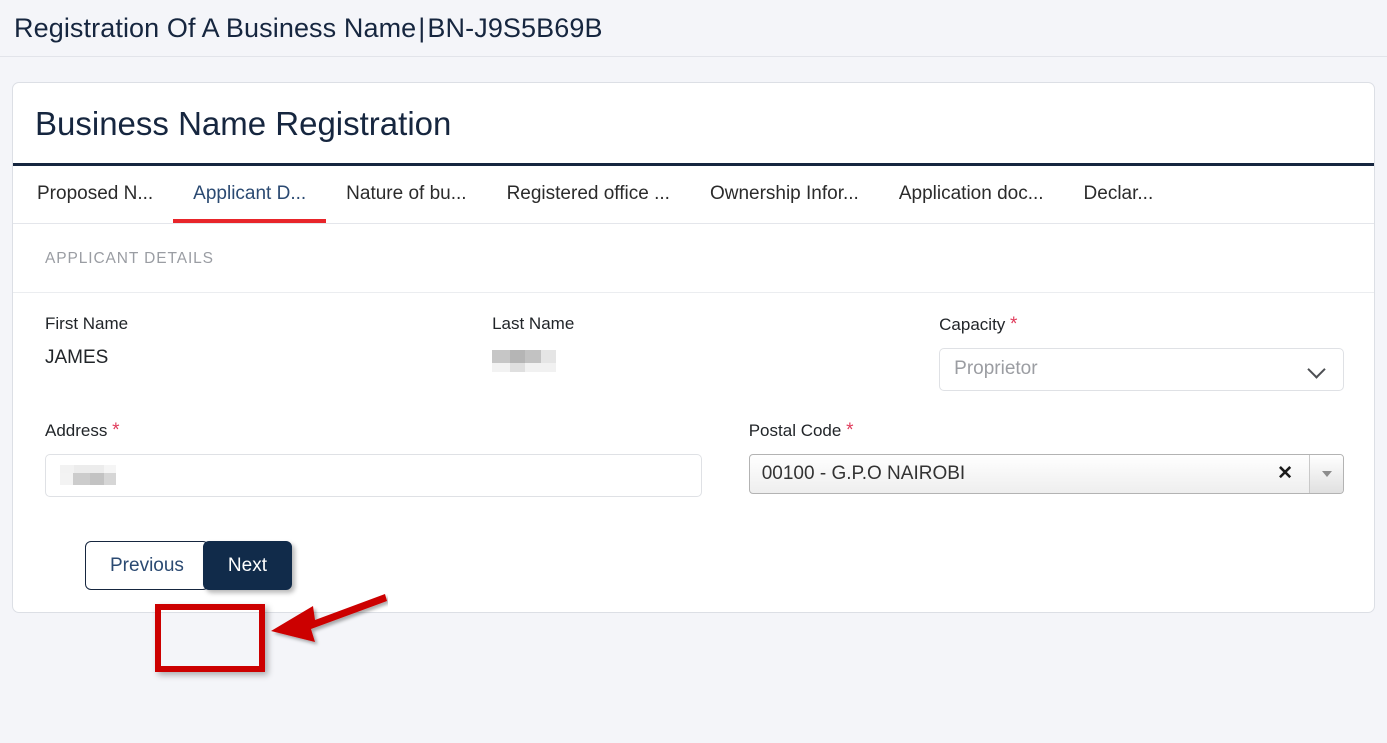  I want to click on last-name-label: Last Name, so click(533, 323).